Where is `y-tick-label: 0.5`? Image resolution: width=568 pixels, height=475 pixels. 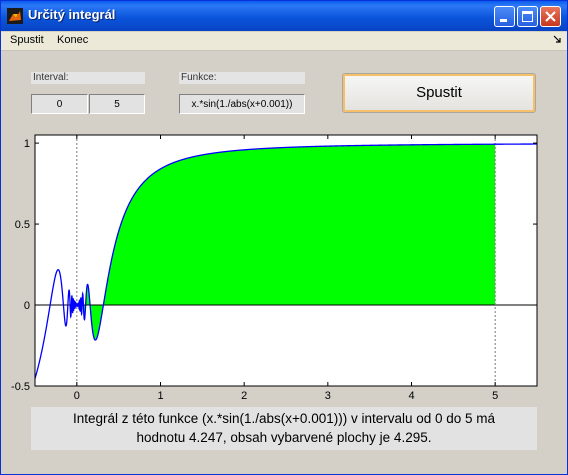 y-tick-label: 0.5 is located at coordinates (22, 225).